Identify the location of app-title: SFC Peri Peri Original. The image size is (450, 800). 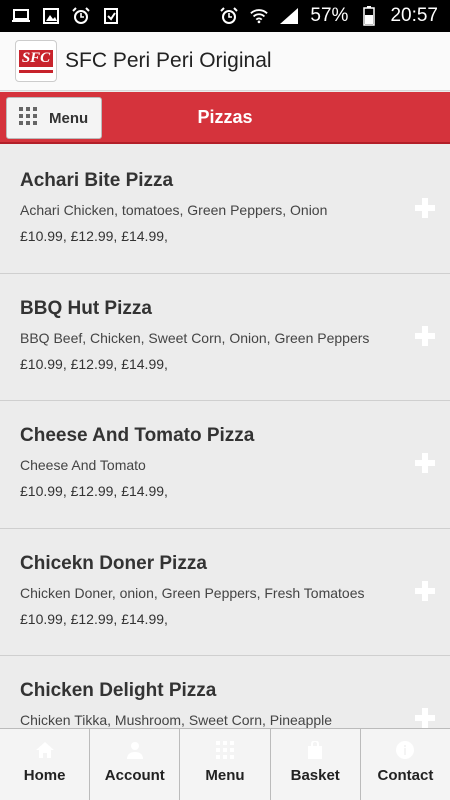
(168, 60).